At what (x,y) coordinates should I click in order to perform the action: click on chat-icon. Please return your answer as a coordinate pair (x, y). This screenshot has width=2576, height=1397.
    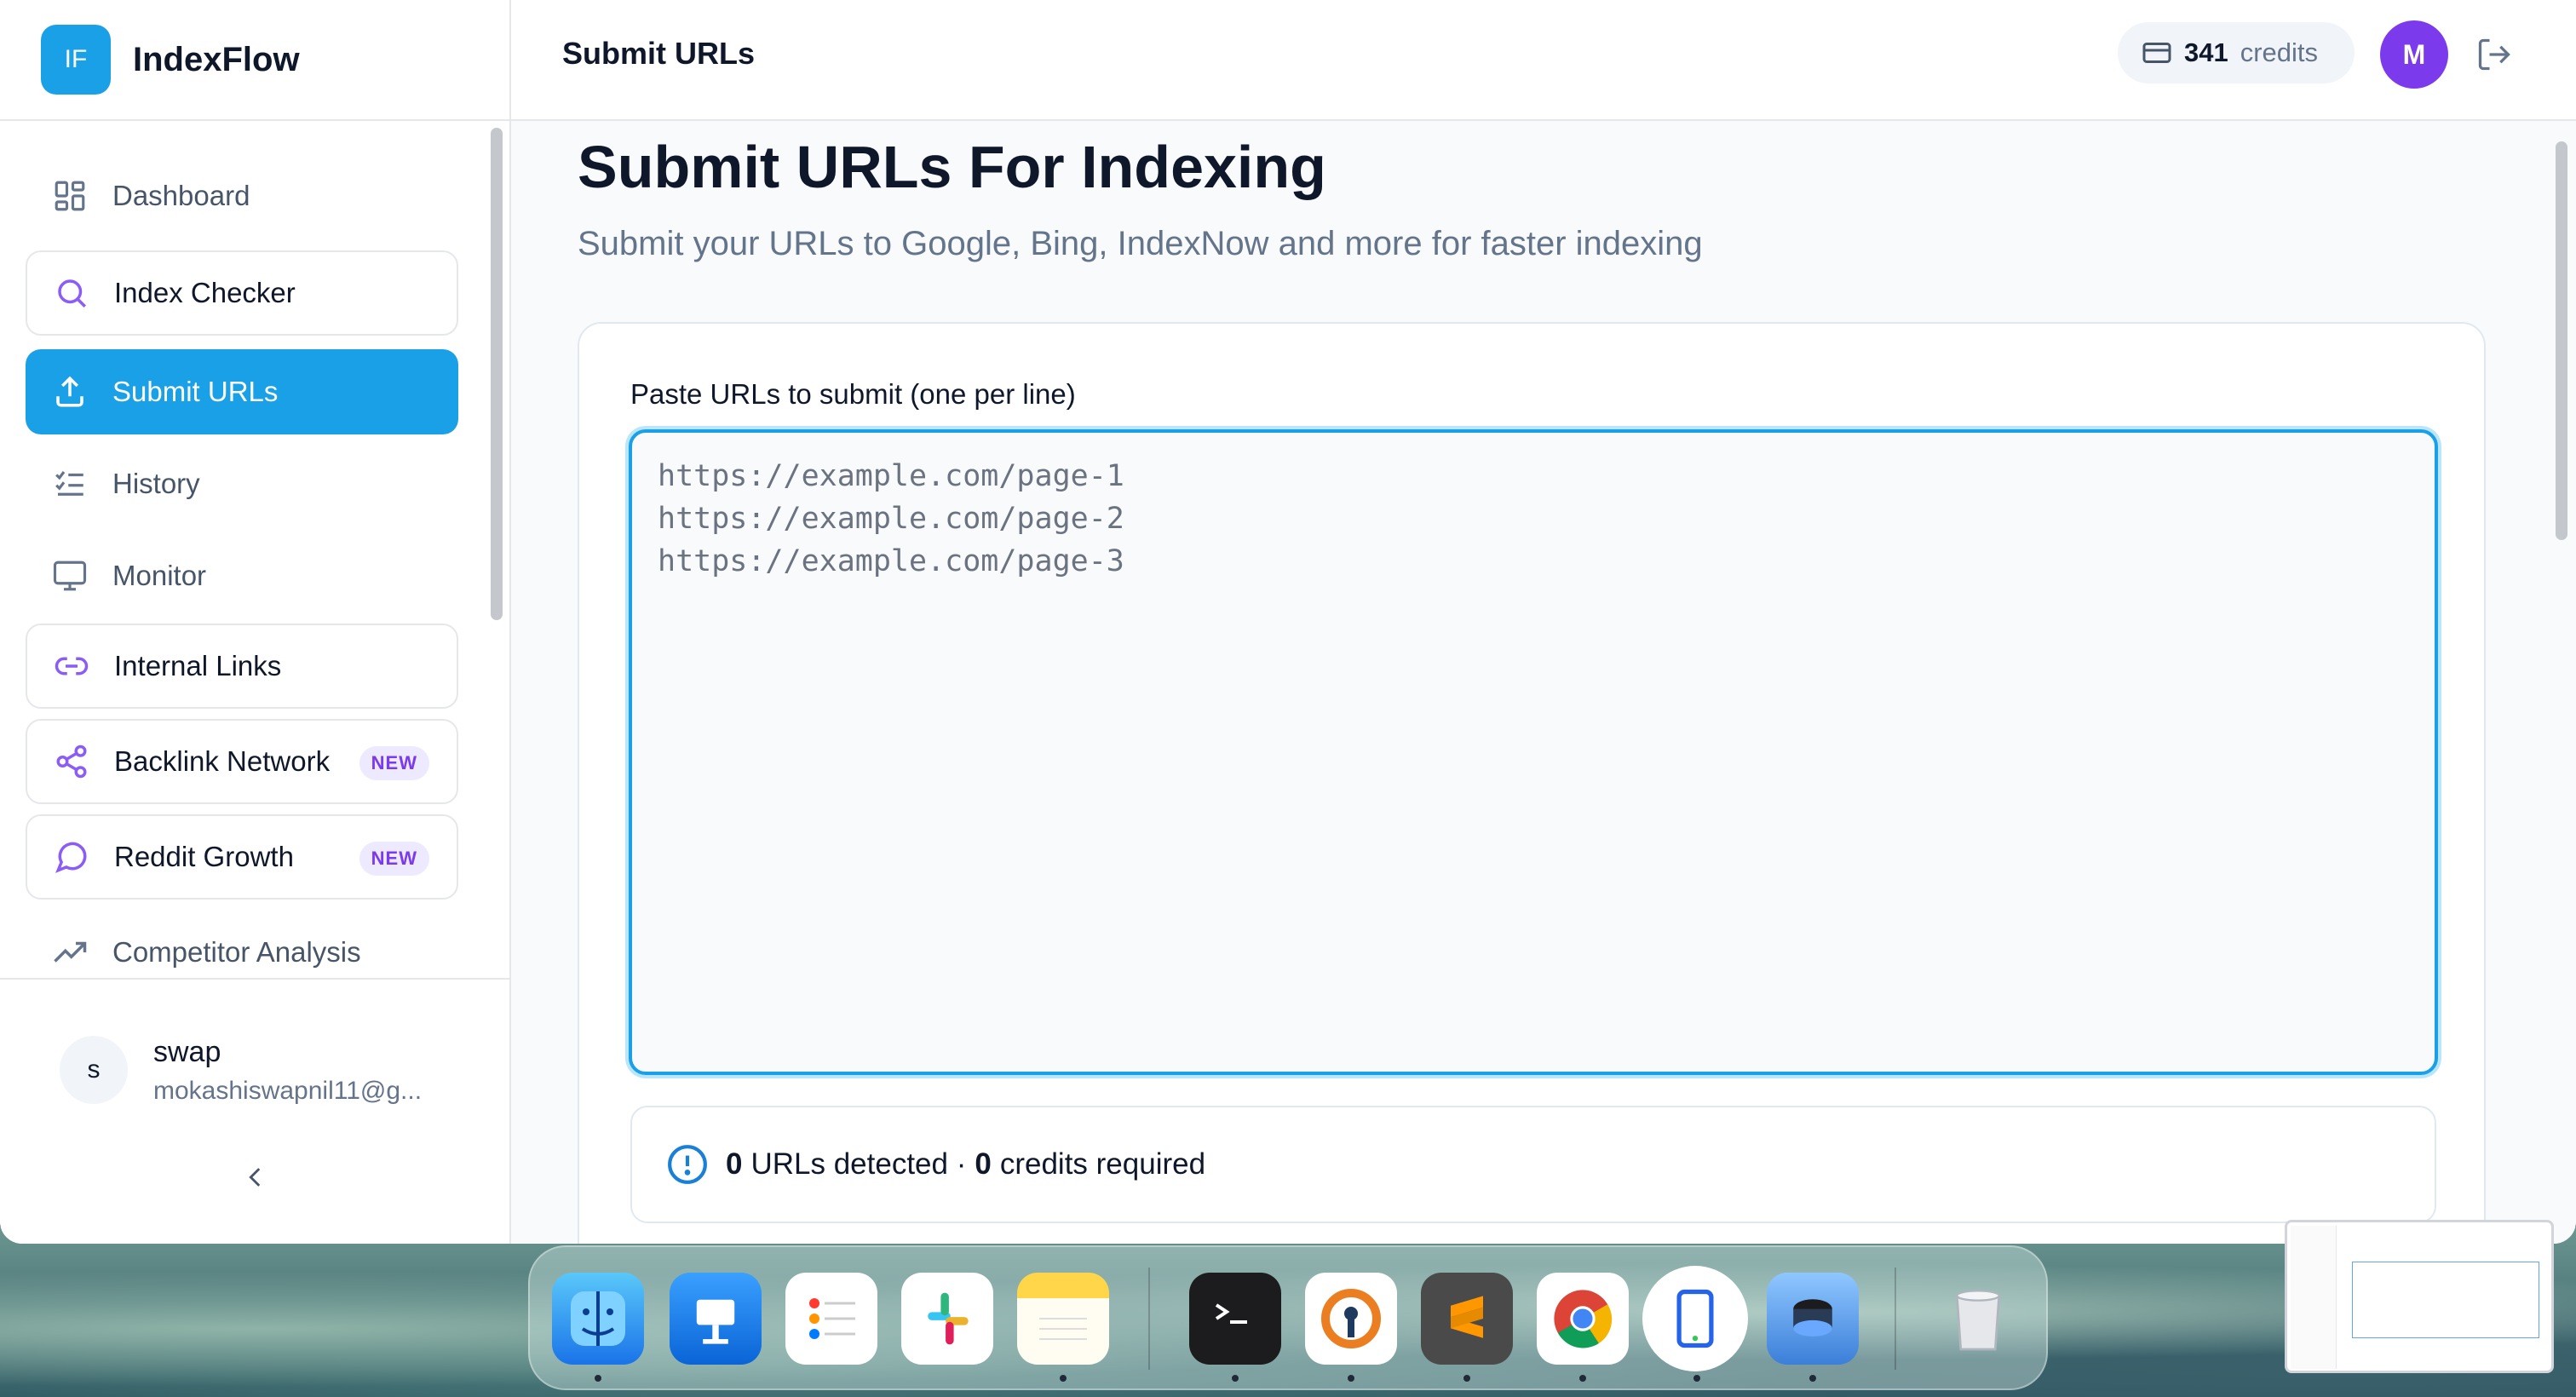
    Looking at the image, I should click on (71, 857).